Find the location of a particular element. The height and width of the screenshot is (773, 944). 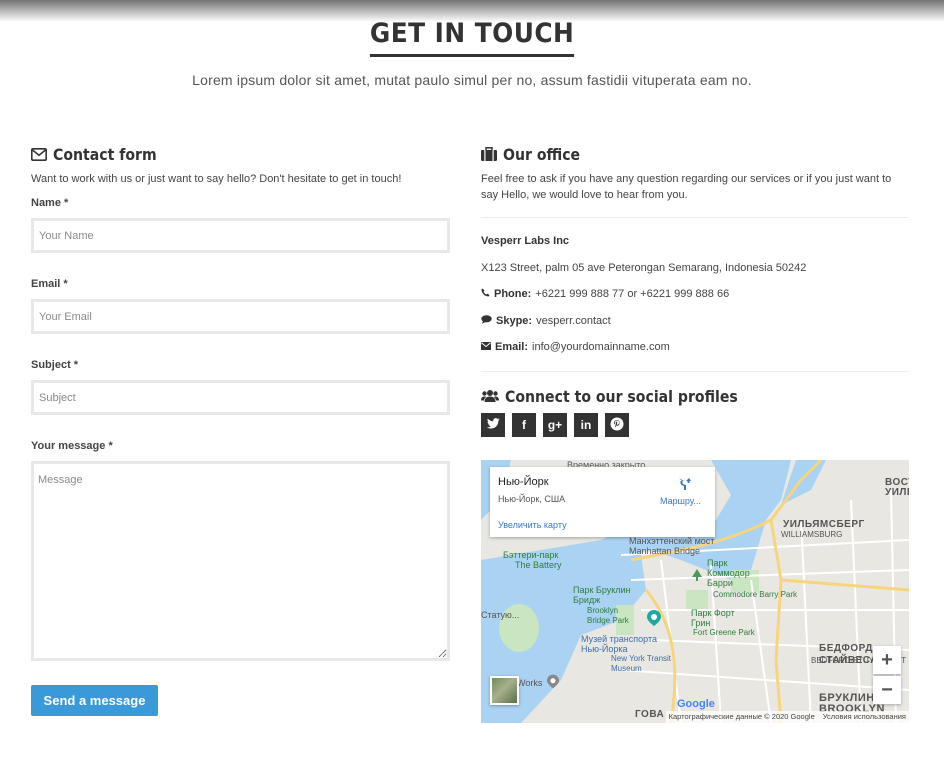

social-heading: Connect to our social profiles is located at coordinates (625, 396).